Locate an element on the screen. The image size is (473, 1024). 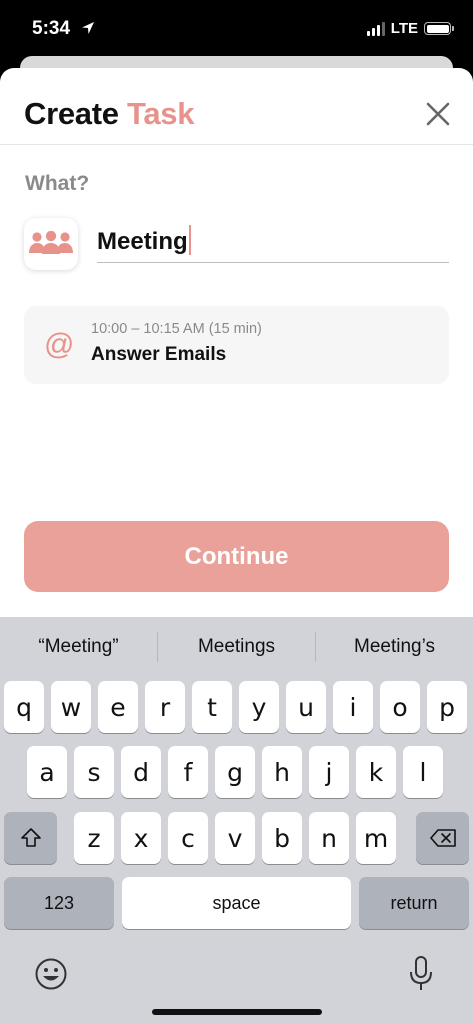
key-l: l is located at coordinates (423, 772).